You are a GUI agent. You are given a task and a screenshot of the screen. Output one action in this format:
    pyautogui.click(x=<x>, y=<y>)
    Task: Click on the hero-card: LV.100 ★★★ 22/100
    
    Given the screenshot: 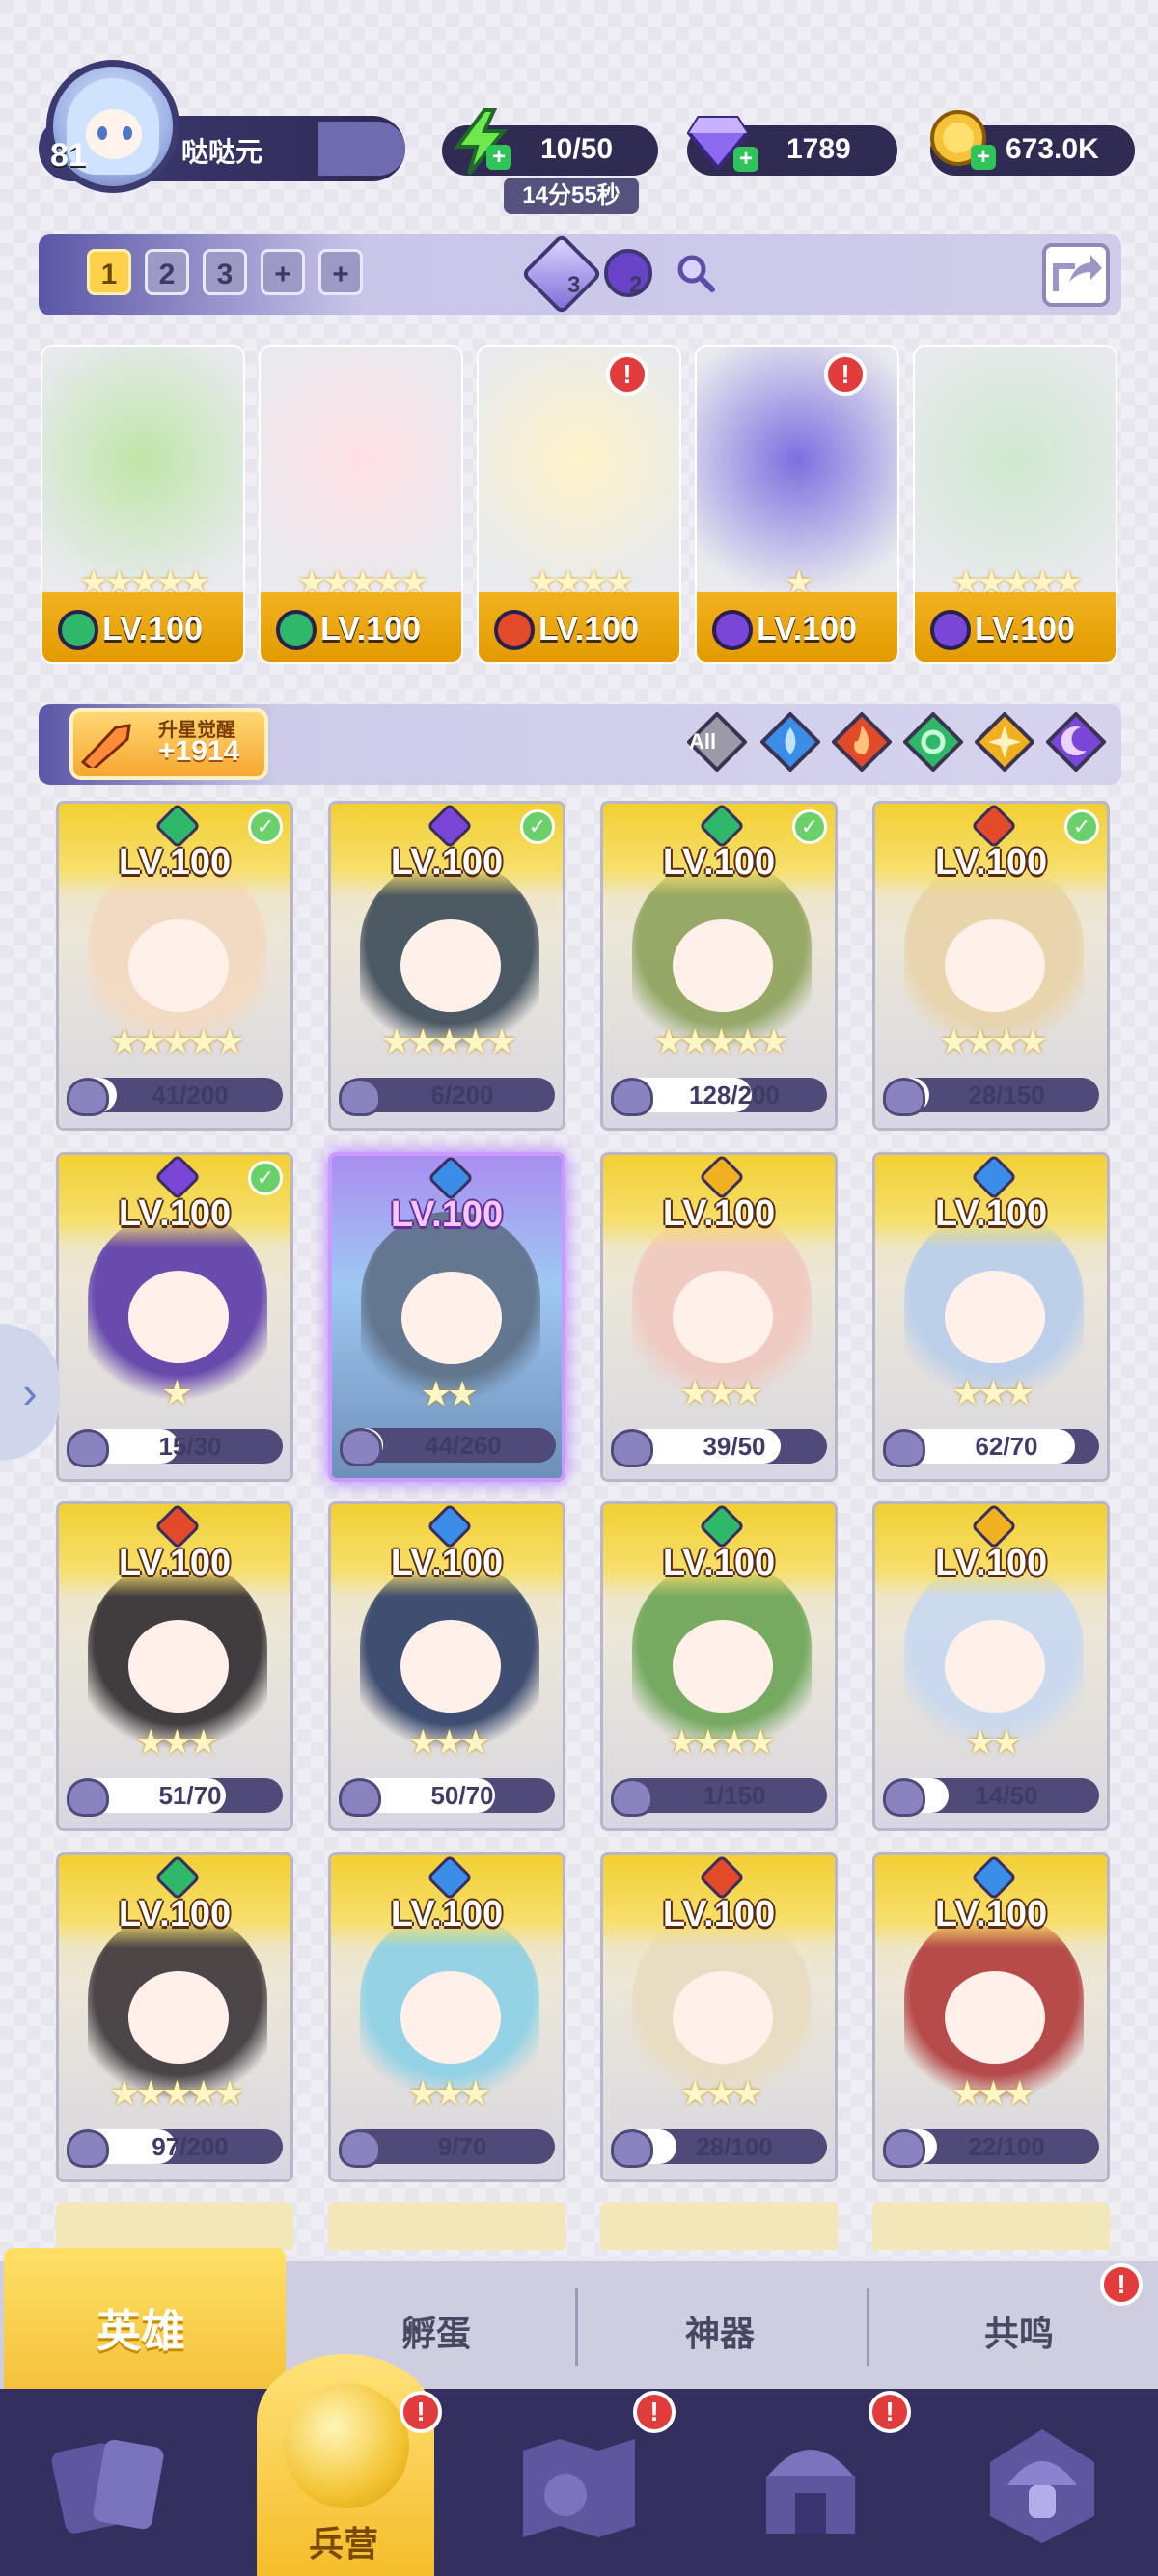 What is the action you would take?
    pyautogui.click(x=991, y=2017)
    